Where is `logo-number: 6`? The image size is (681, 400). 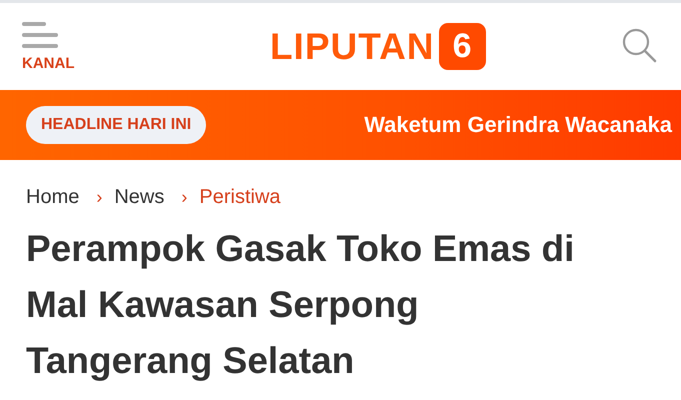 logo-number: 6 is located at coordinates (462, 46).